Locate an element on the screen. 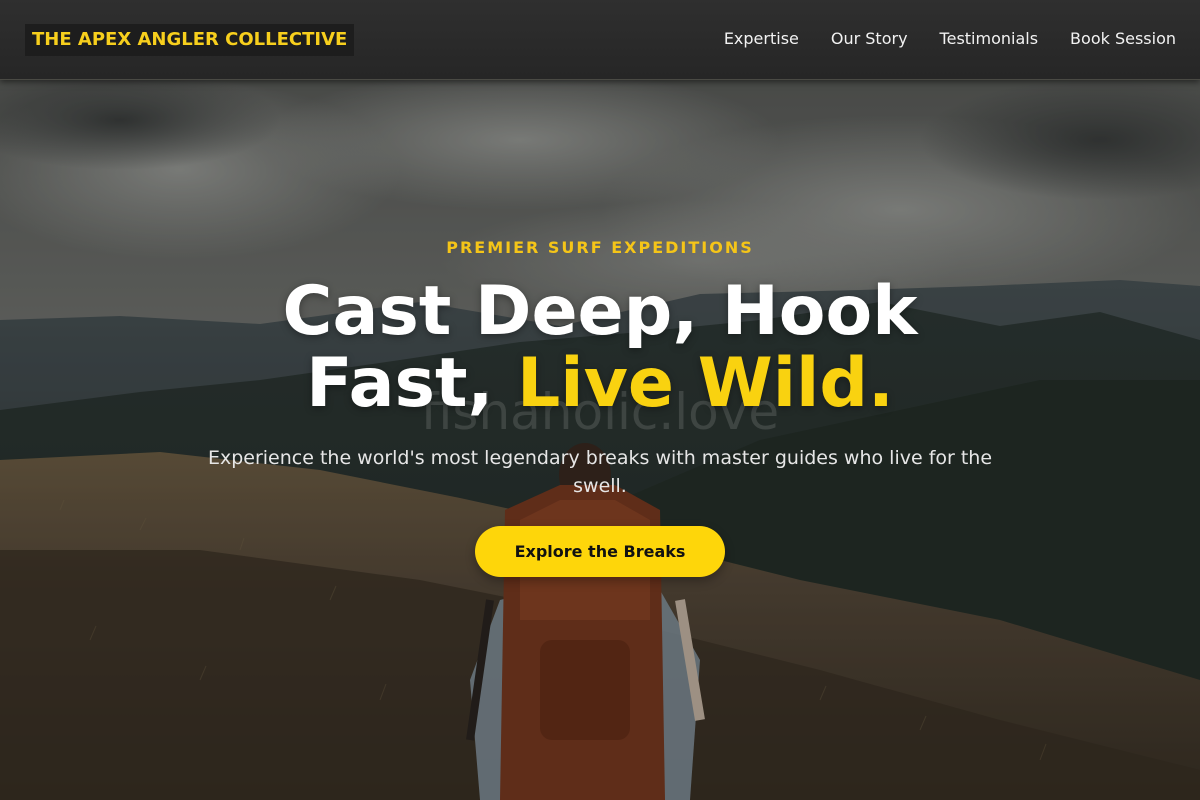  nav-link-book-session: Book Session is located at coordinates (1123, 39).